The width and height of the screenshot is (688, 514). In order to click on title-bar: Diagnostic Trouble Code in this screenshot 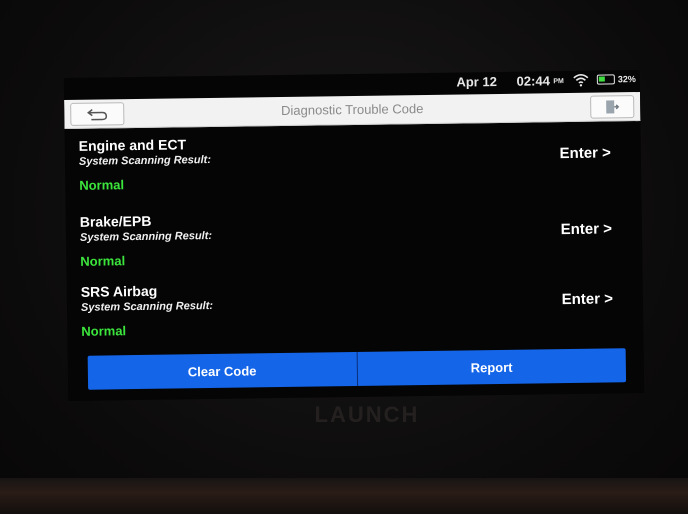, I will do `click(352, 110)`.